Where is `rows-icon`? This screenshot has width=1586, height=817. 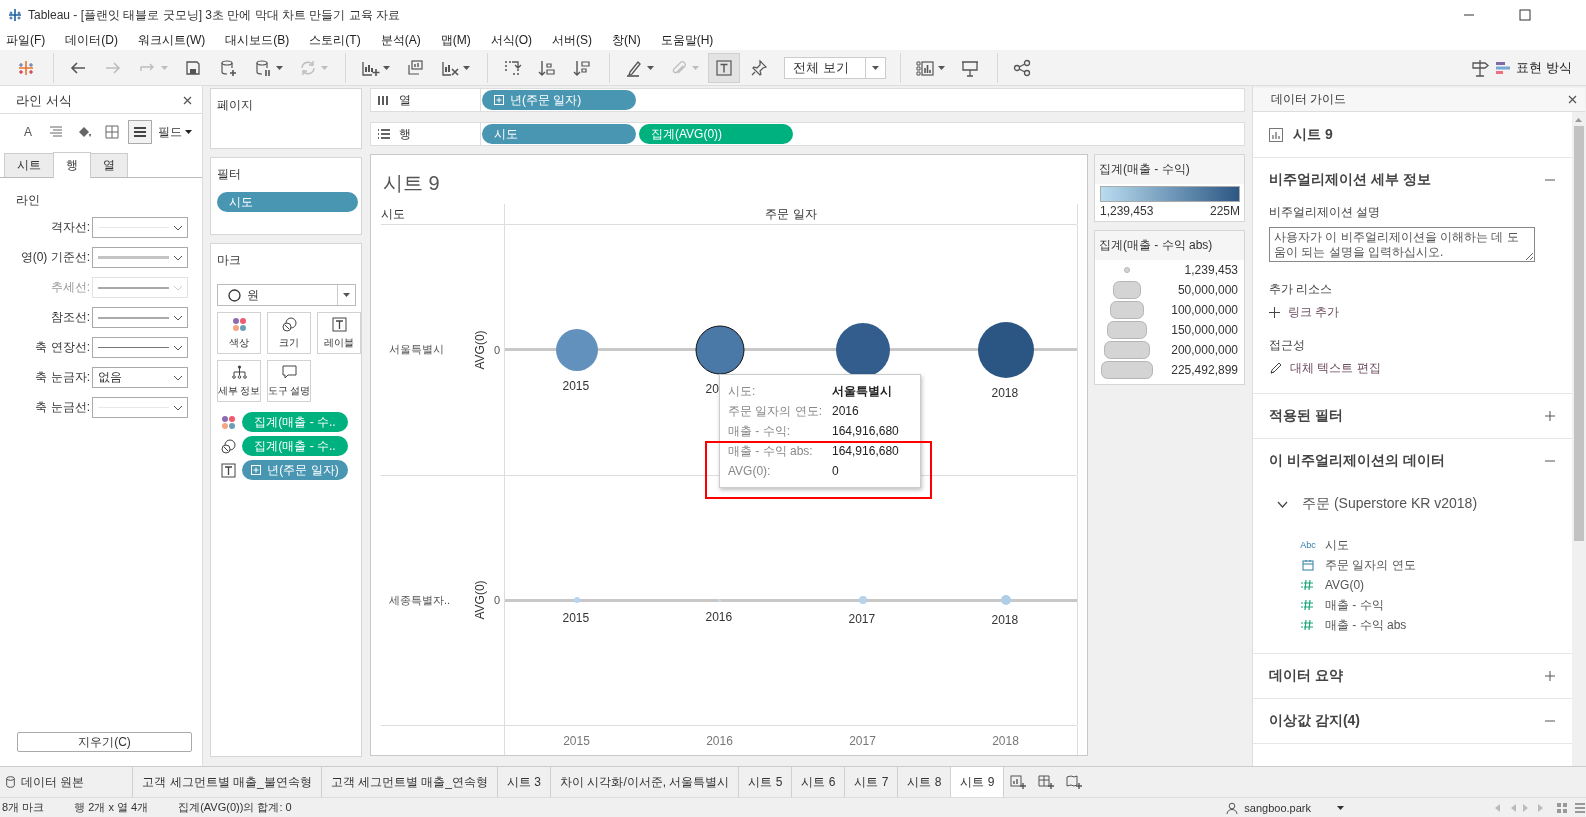
rows-icon is located at coordinates (384, 134).